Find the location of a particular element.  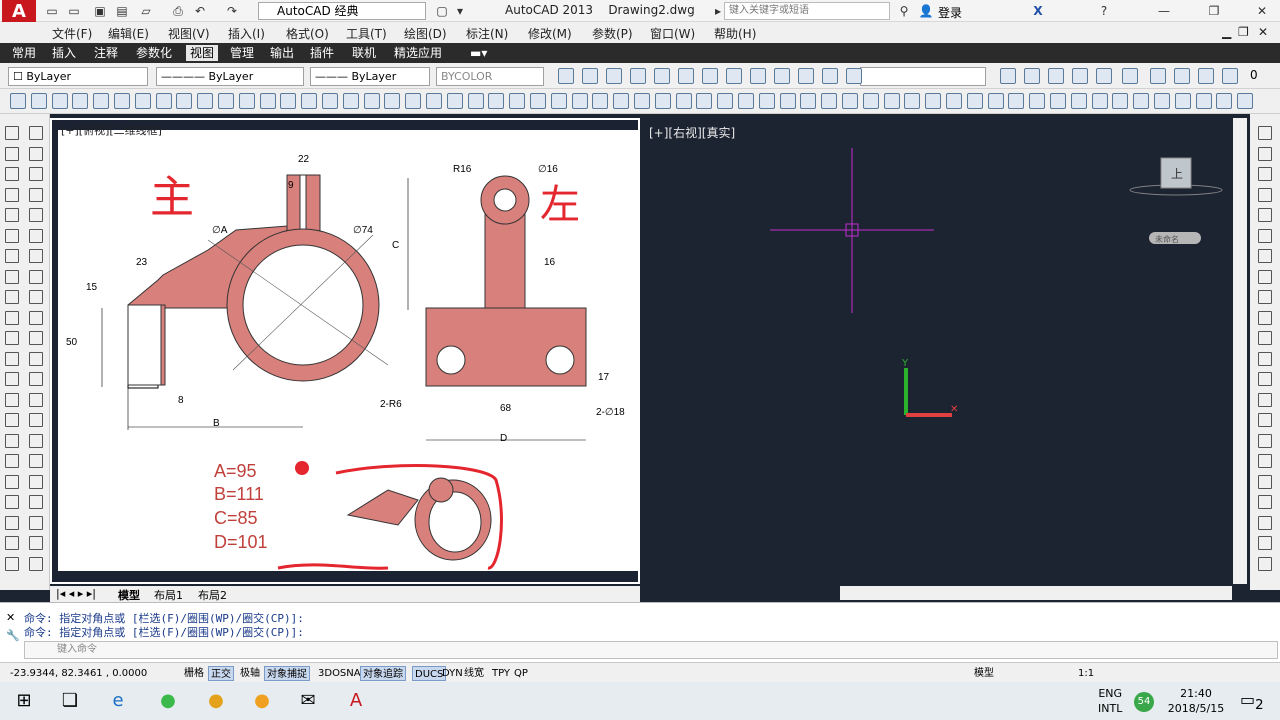

minimize-icon: — is located at coordinates (1164, 11).